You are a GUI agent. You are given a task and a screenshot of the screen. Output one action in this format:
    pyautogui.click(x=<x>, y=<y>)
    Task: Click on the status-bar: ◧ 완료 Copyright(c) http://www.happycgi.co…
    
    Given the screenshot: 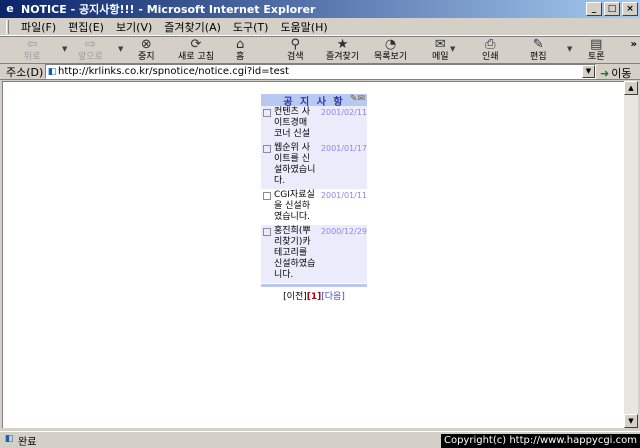 What is the action you would take?
    pyautogui.click(x=320, y=439)
    